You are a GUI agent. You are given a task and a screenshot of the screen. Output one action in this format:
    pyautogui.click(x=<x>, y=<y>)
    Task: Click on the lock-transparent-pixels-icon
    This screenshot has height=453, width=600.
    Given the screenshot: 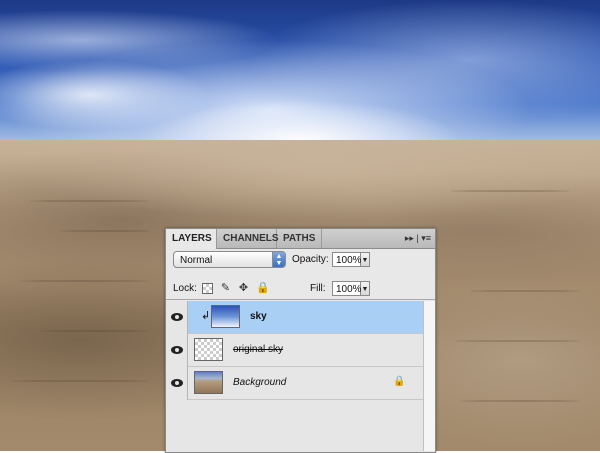 What is the action you would take?
    pyautogui.click(x=207, y=288)
    